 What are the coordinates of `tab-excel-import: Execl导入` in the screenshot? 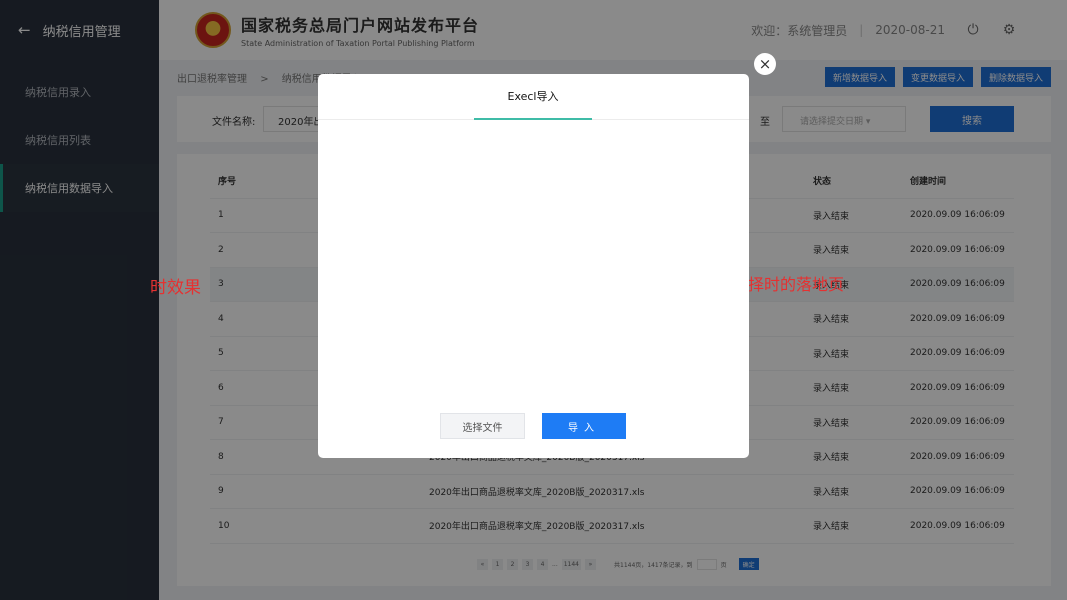 It's located at (533, 97).